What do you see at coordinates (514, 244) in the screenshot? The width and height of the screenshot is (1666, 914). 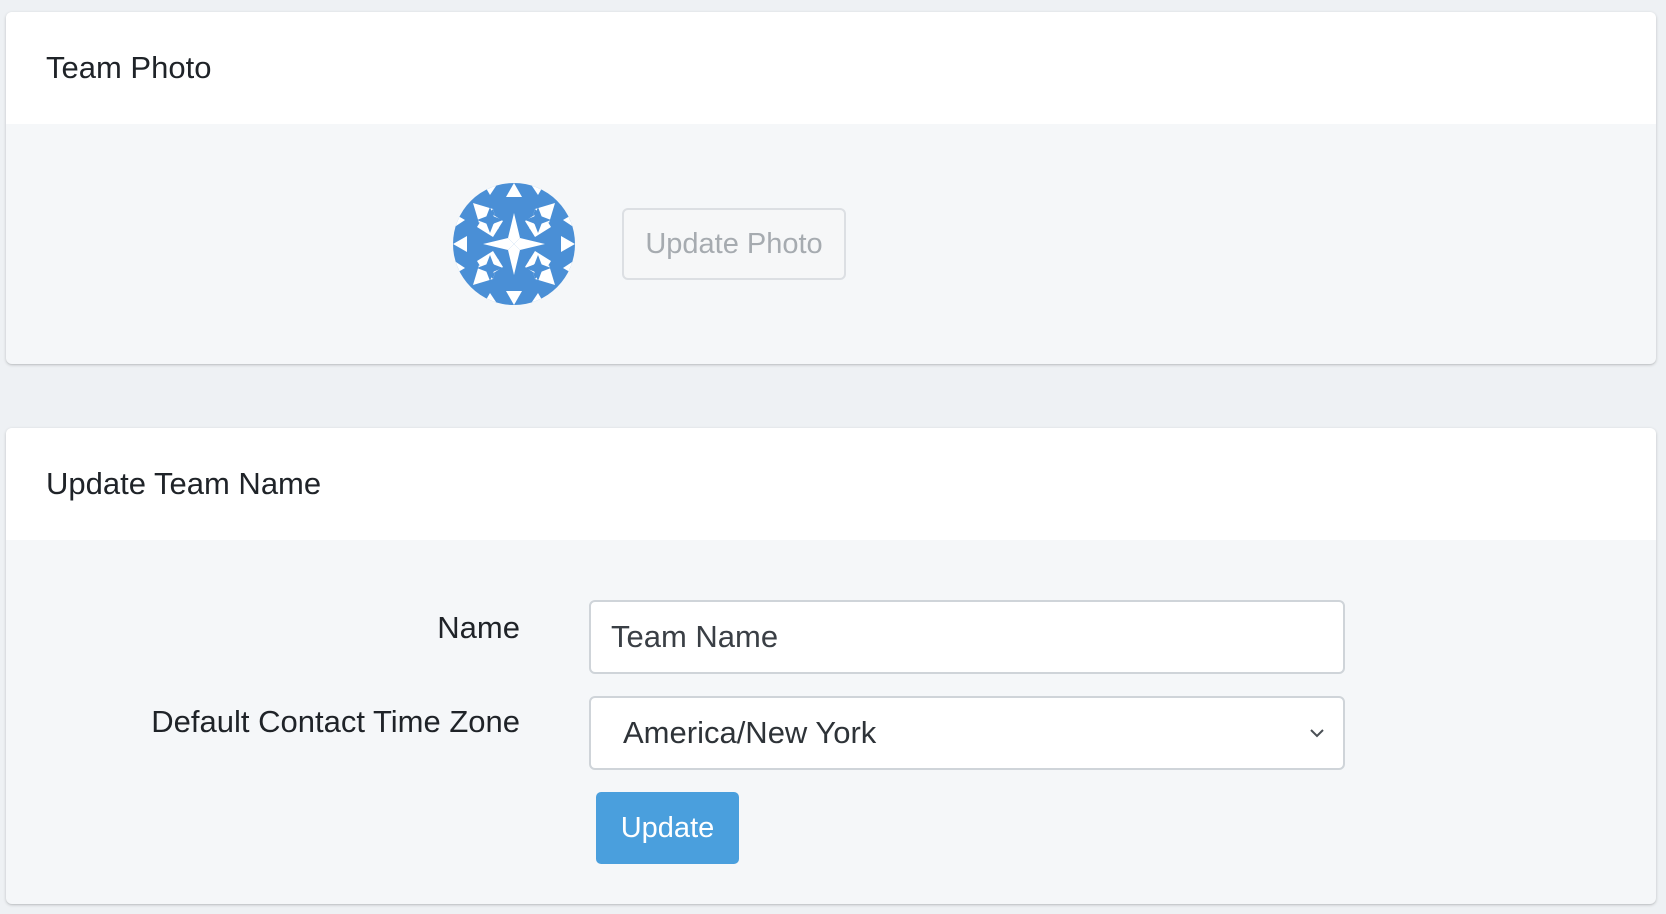 I see `team-avatar-icon` at bounding box center [514, 244].